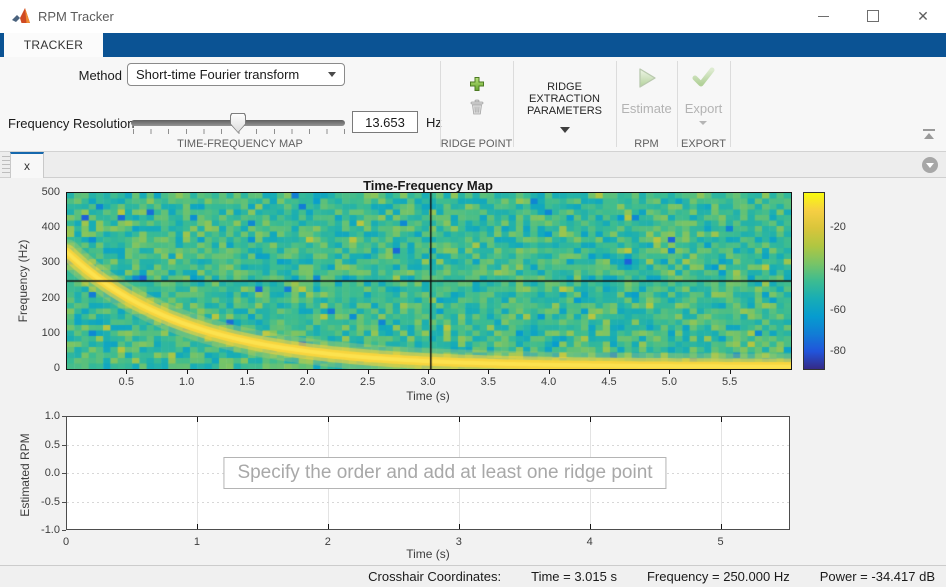 The image size is (946, 587). I want to click on window-title: RPM Tracker, so click(76, 16).